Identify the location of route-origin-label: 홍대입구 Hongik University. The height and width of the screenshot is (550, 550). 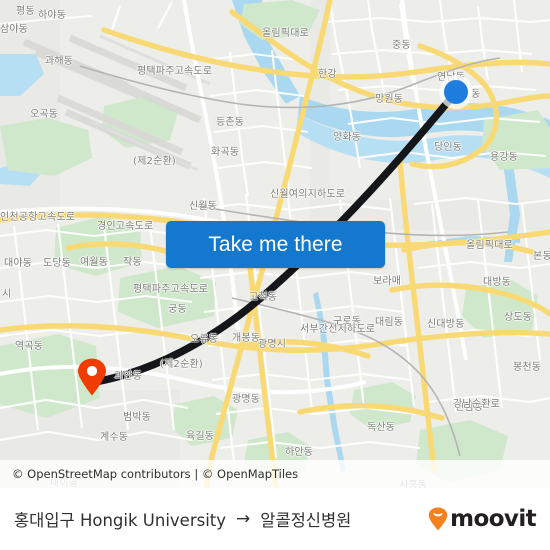
(120, 520).